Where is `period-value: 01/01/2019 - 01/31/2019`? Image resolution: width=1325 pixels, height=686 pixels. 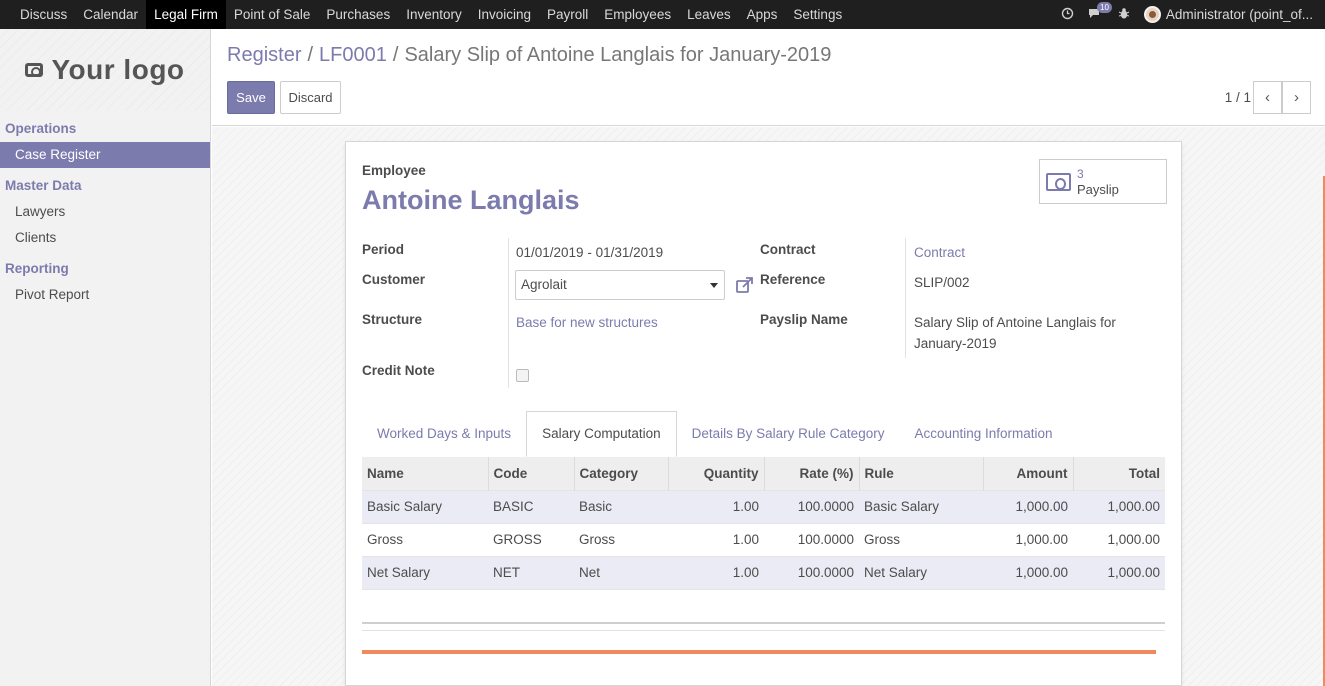
period-value: 01/01/2019 - 01/31/2019 is located at coordinates (589, 252).